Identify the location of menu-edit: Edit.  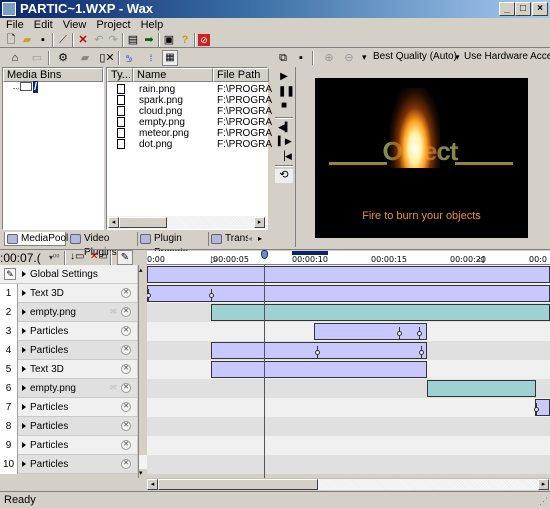
(42, 25).